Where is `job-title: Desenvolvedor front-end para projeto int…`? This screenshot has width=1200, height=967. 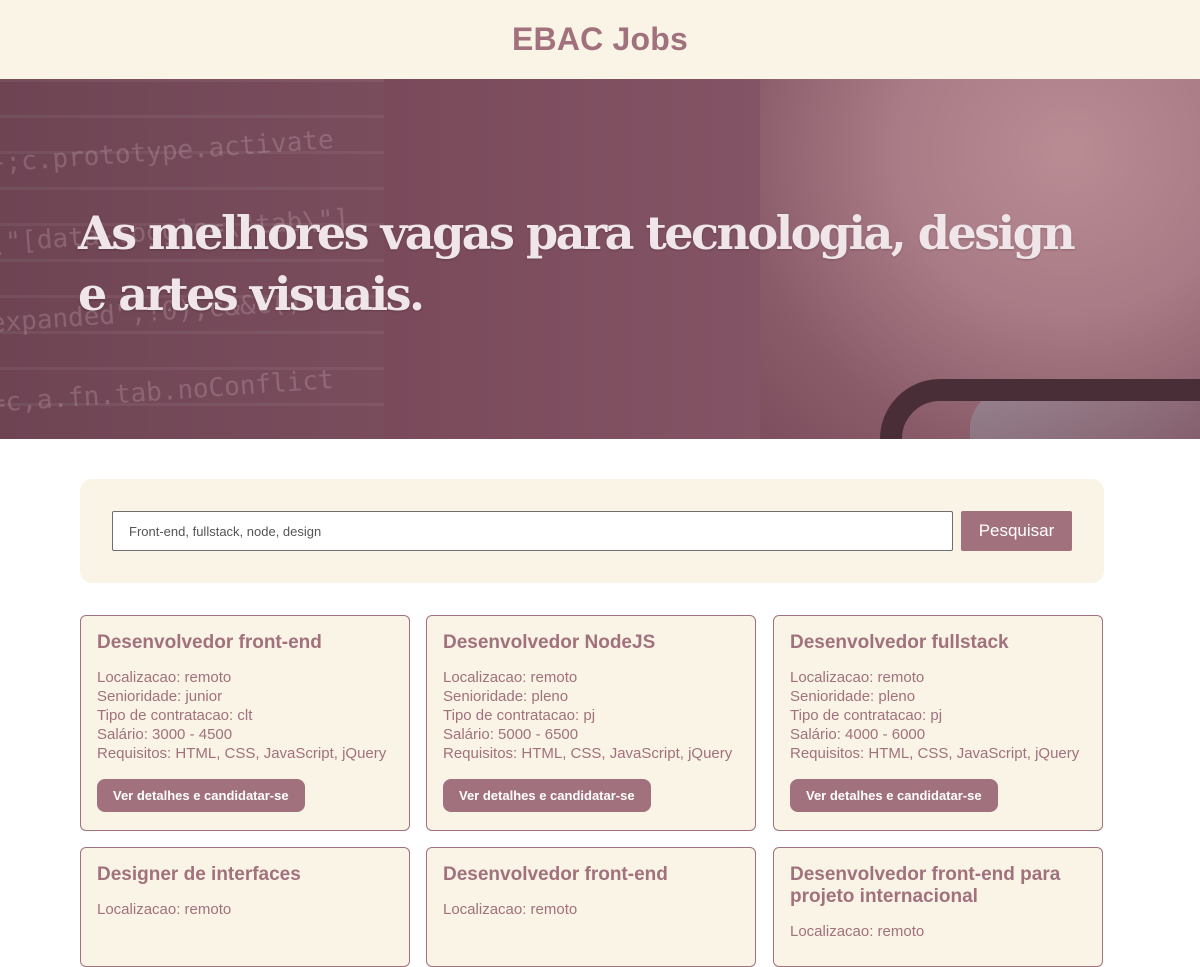 job-title: Desenvolvedor front-end para projeto int… is located at coordinates (925, 885).